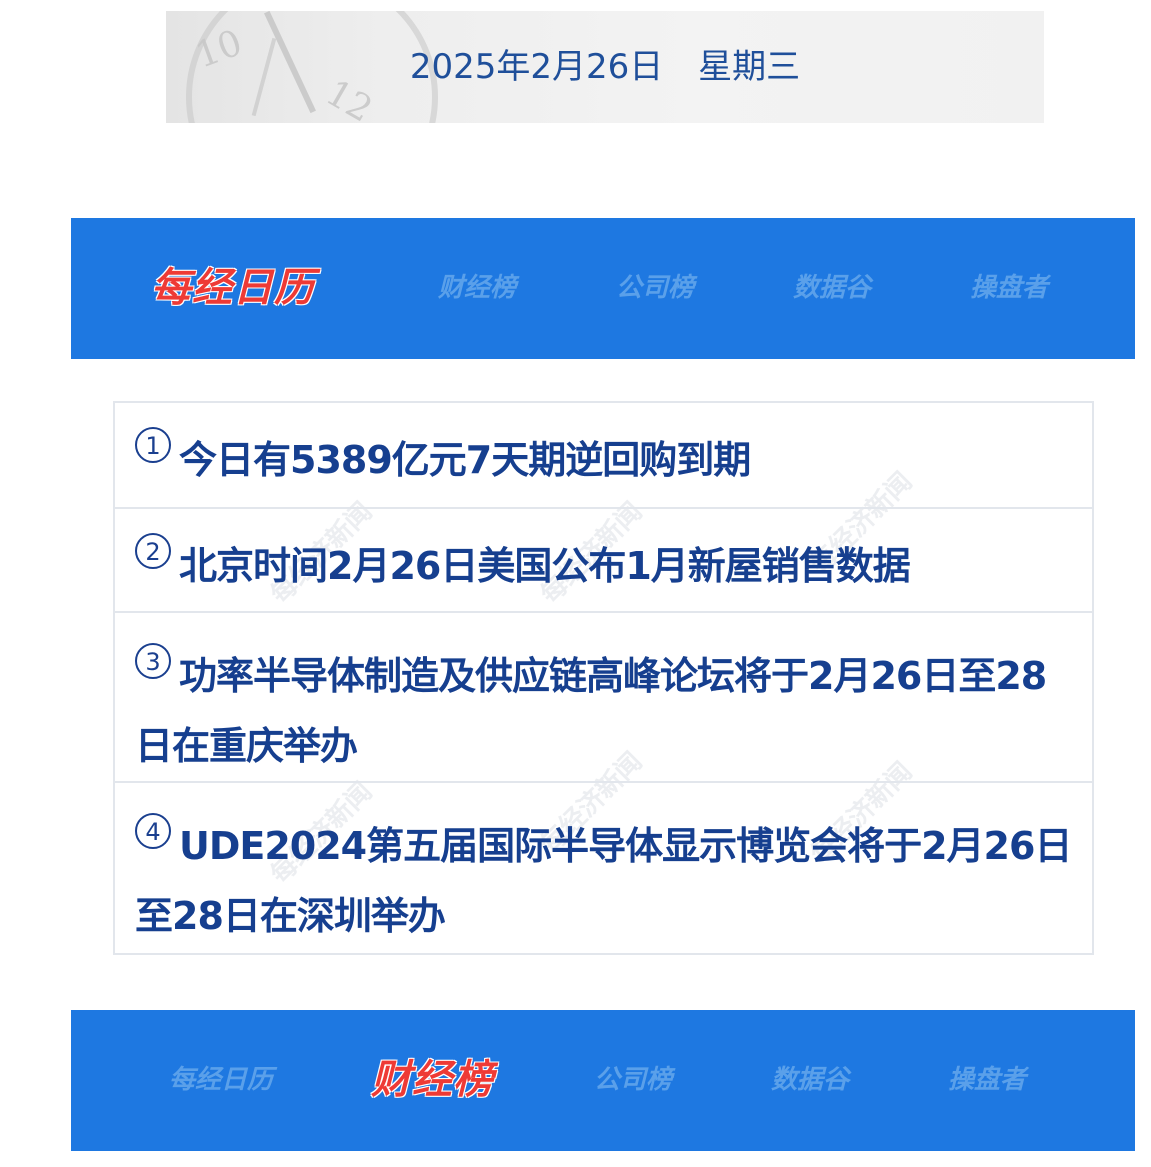 This screenshot has height=1167, width=1151. I want to click on item-number-badge: 2, so click(153, 551).